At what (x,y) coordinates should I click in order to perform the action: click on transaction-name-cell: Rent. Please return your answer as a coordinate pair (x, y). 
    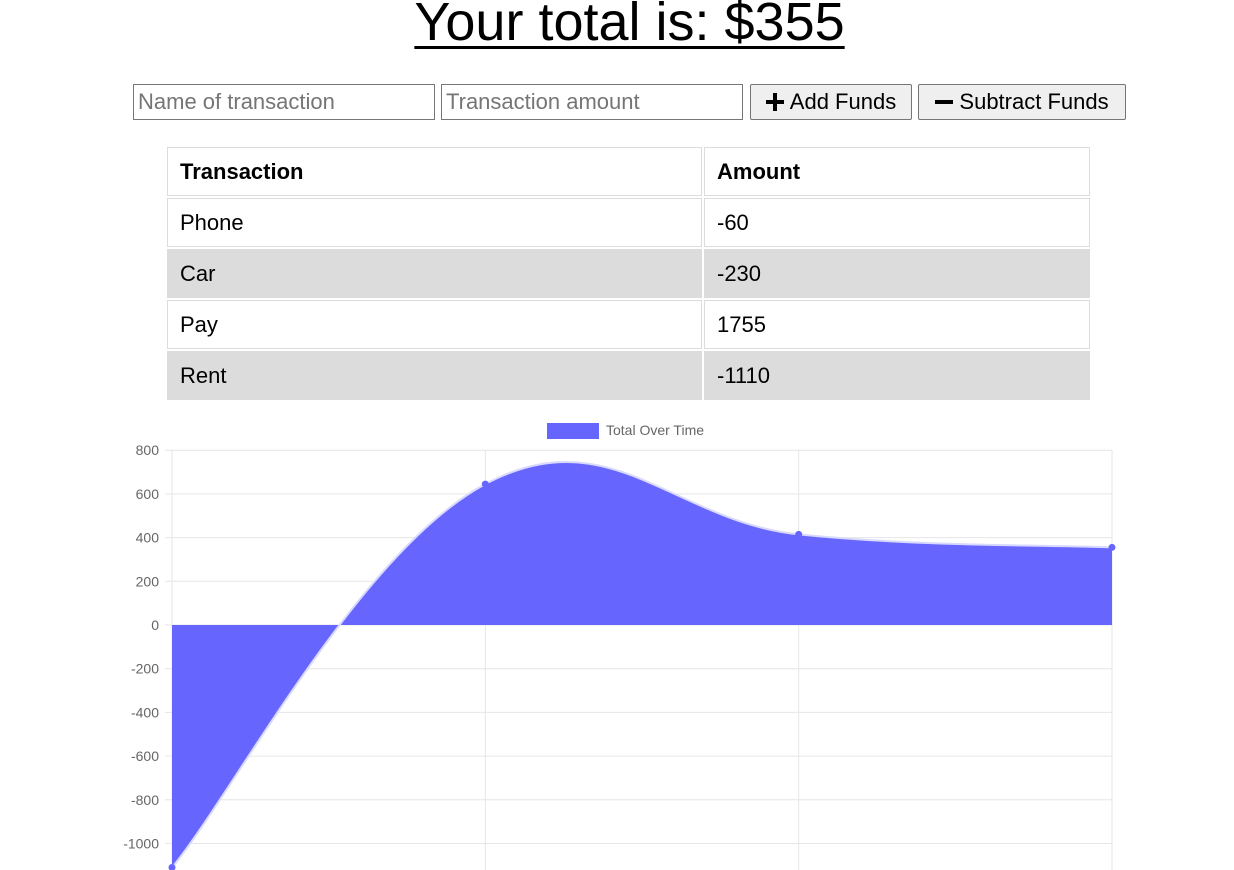
    Looking at the image, I should click on (434, 375).